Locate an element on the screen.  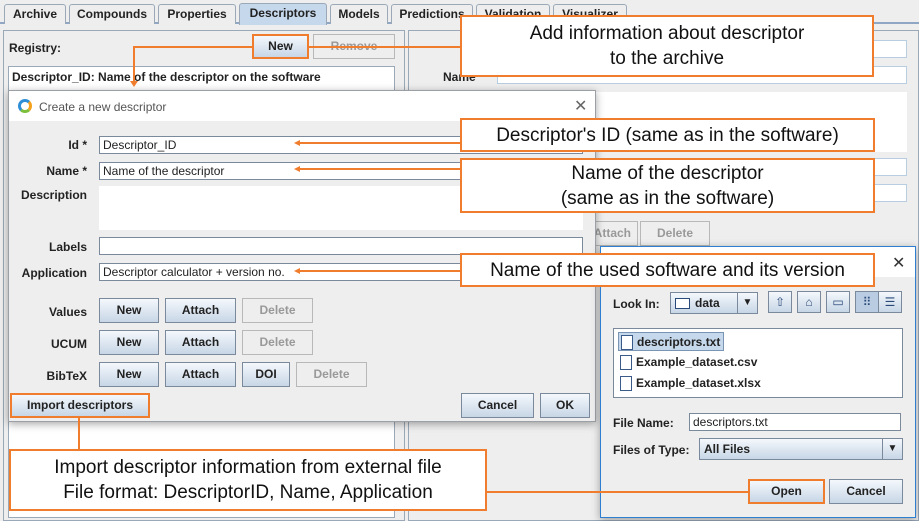
folder-icon is located at coordinates (682, 303).